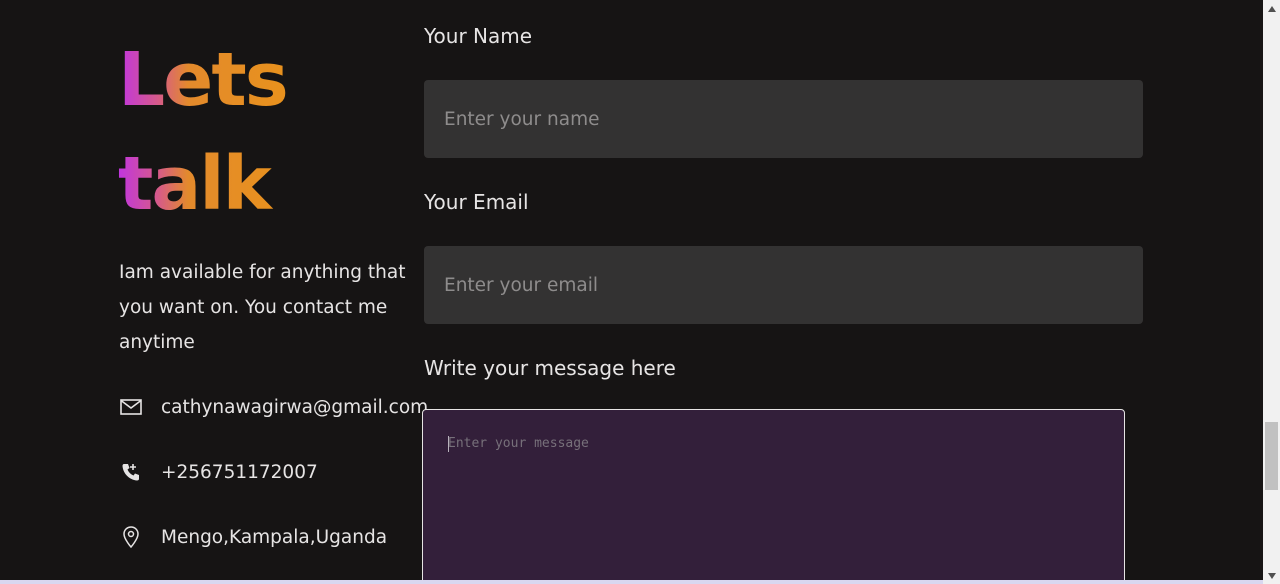 The image size is (1280, 584). I want to click on scroll-up-arrow-icon, so click(1271, 8).